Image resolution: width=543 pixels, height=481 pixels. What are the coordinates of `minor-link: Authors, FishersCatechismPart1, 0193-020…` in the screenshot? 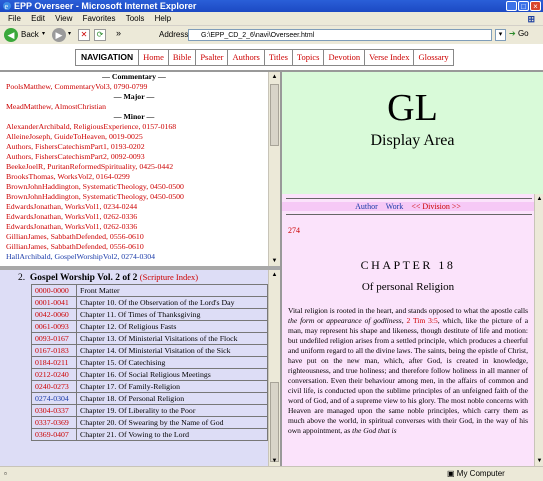 It's located at (134, 147).